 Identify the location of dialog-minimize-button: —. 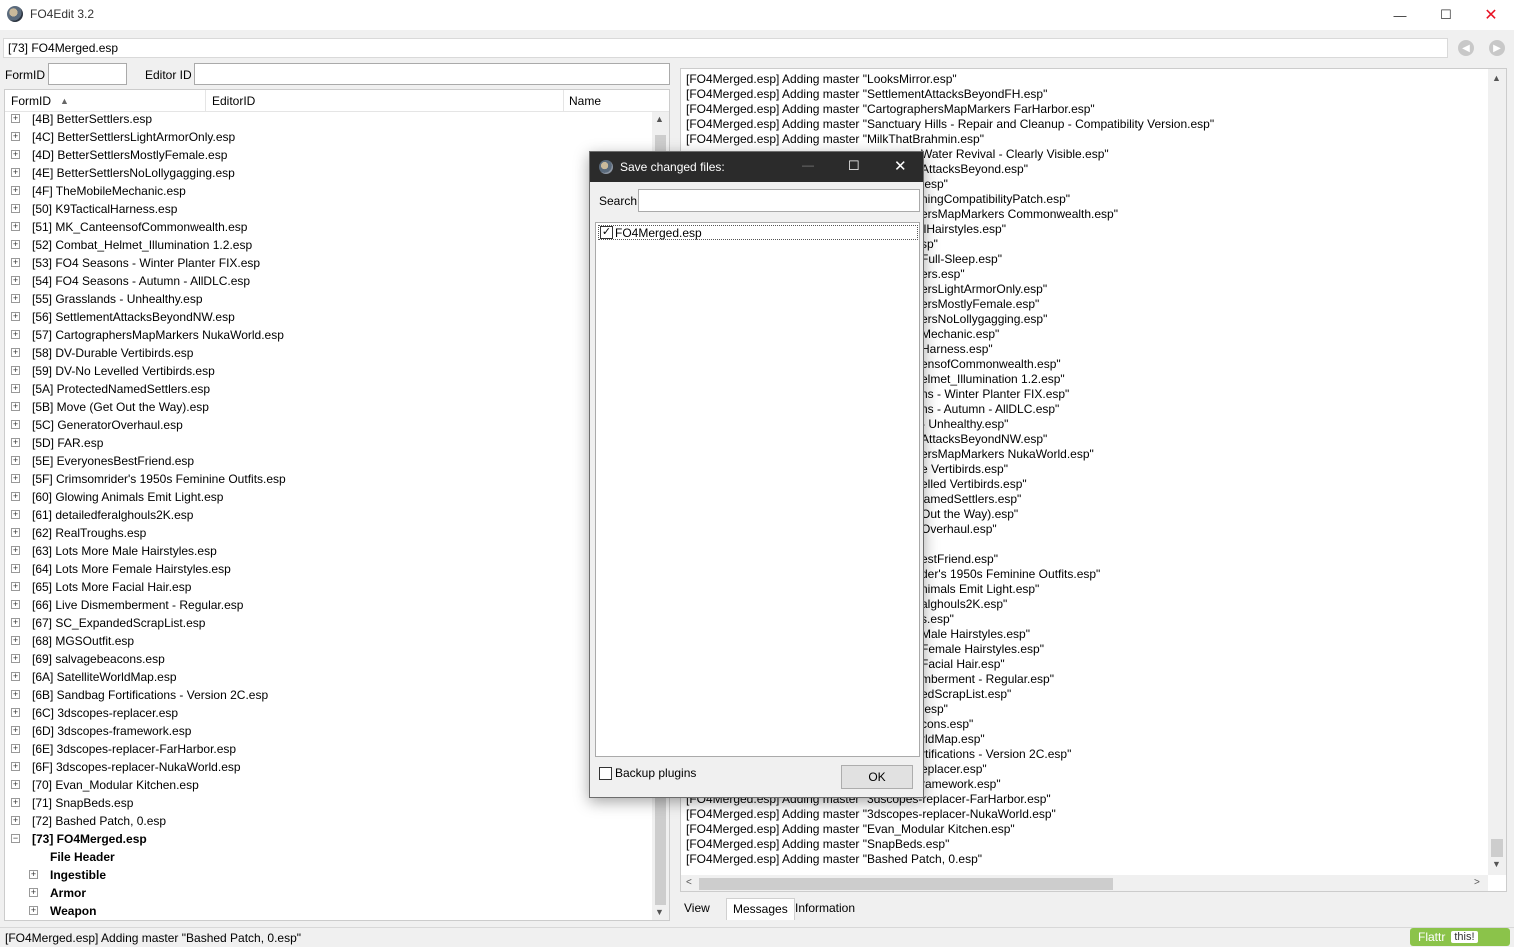
(808, 165).